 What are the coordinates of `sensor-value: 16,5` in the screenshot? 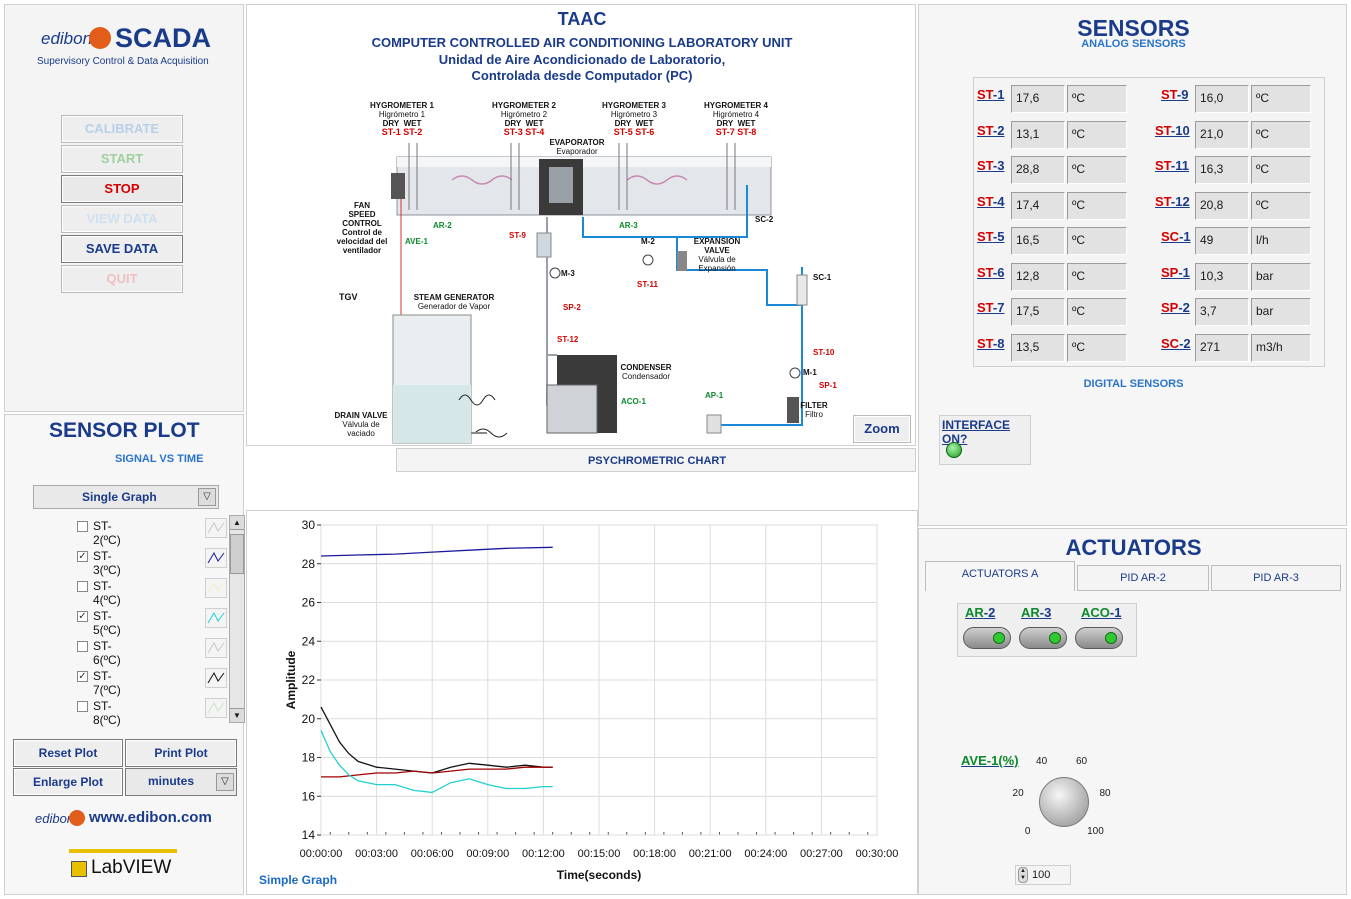 It's located at (1038, 241).